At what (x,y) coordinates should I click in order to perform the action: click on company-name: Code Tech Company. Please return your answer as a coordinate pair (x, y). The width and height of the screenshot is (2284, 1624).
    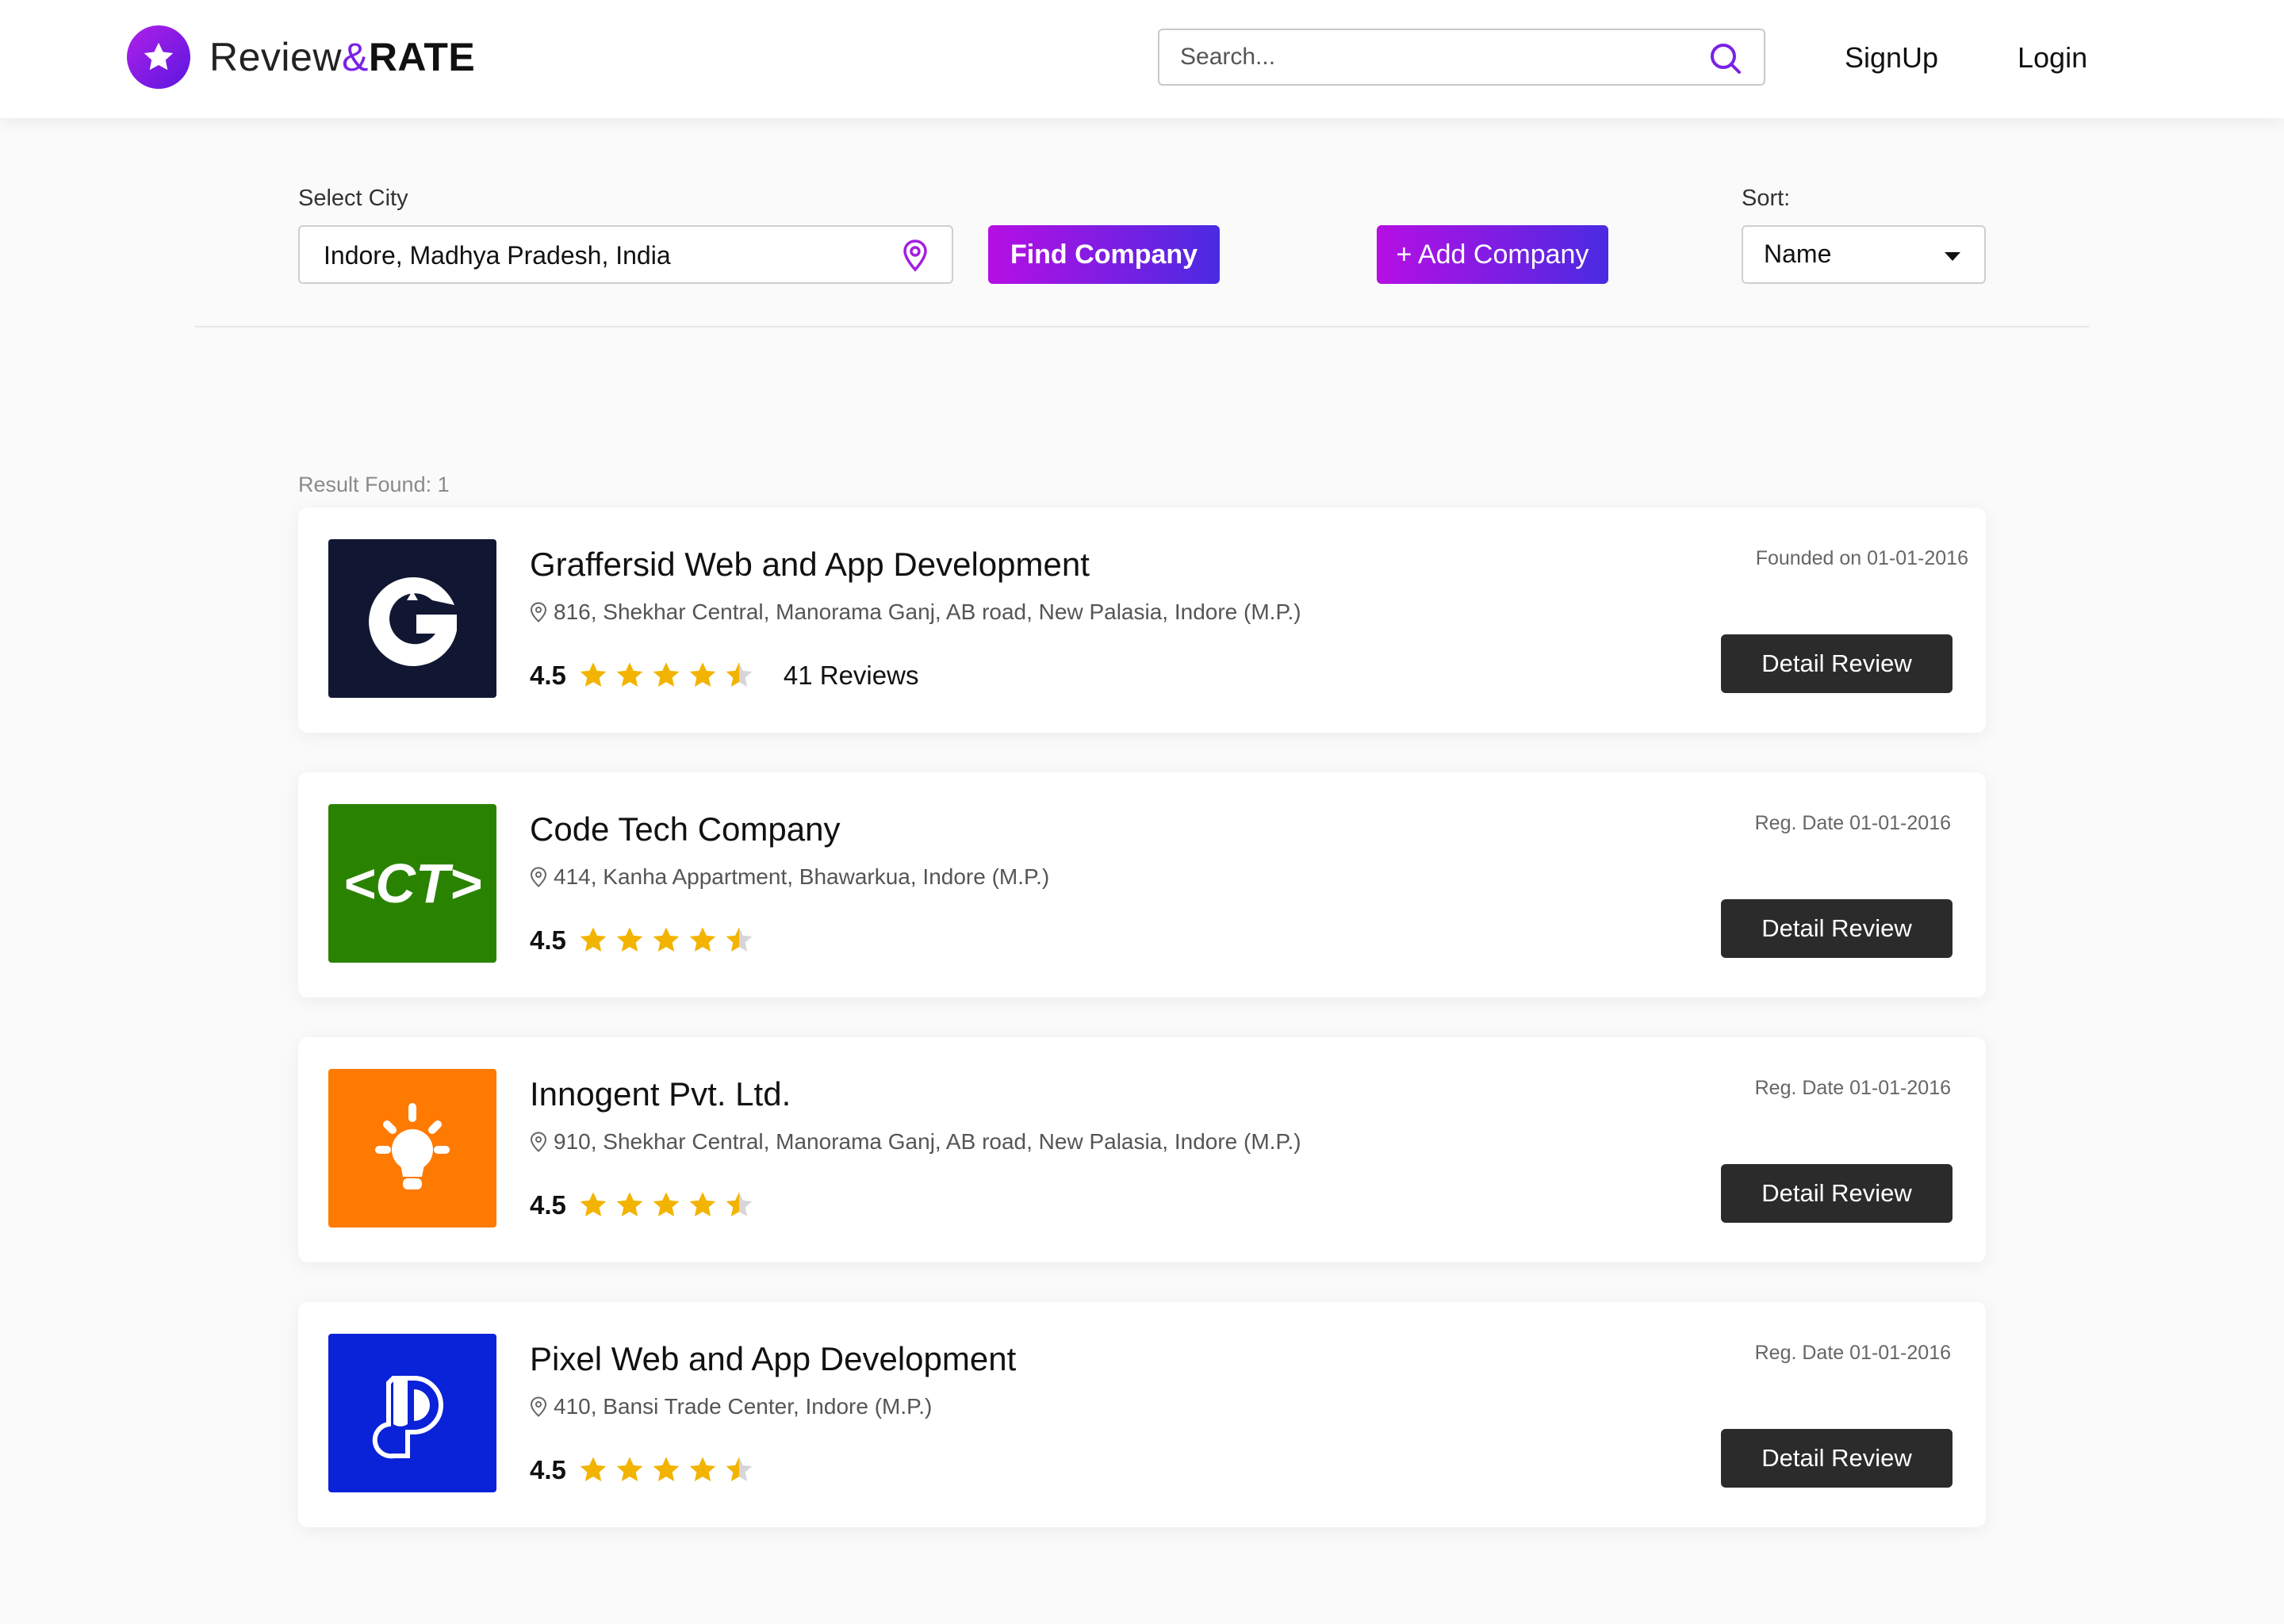
    Looking at the image, I should click on (685, 829).